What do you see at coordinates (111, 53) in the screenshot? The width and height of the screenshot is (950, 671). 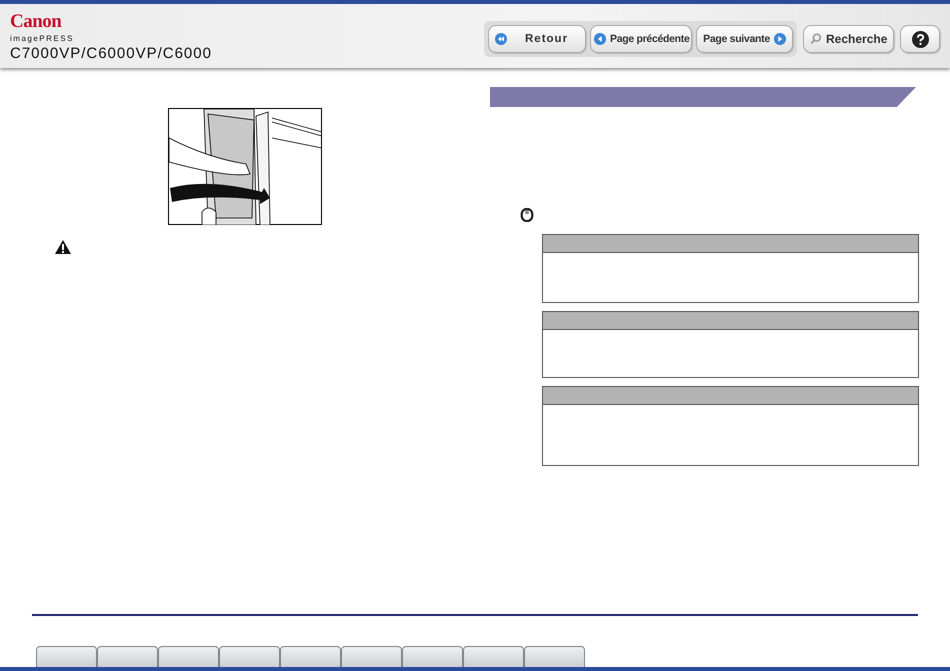 I see `model-name: C7000VP/C6000VP/C6000` at bounding box center [111, 53].